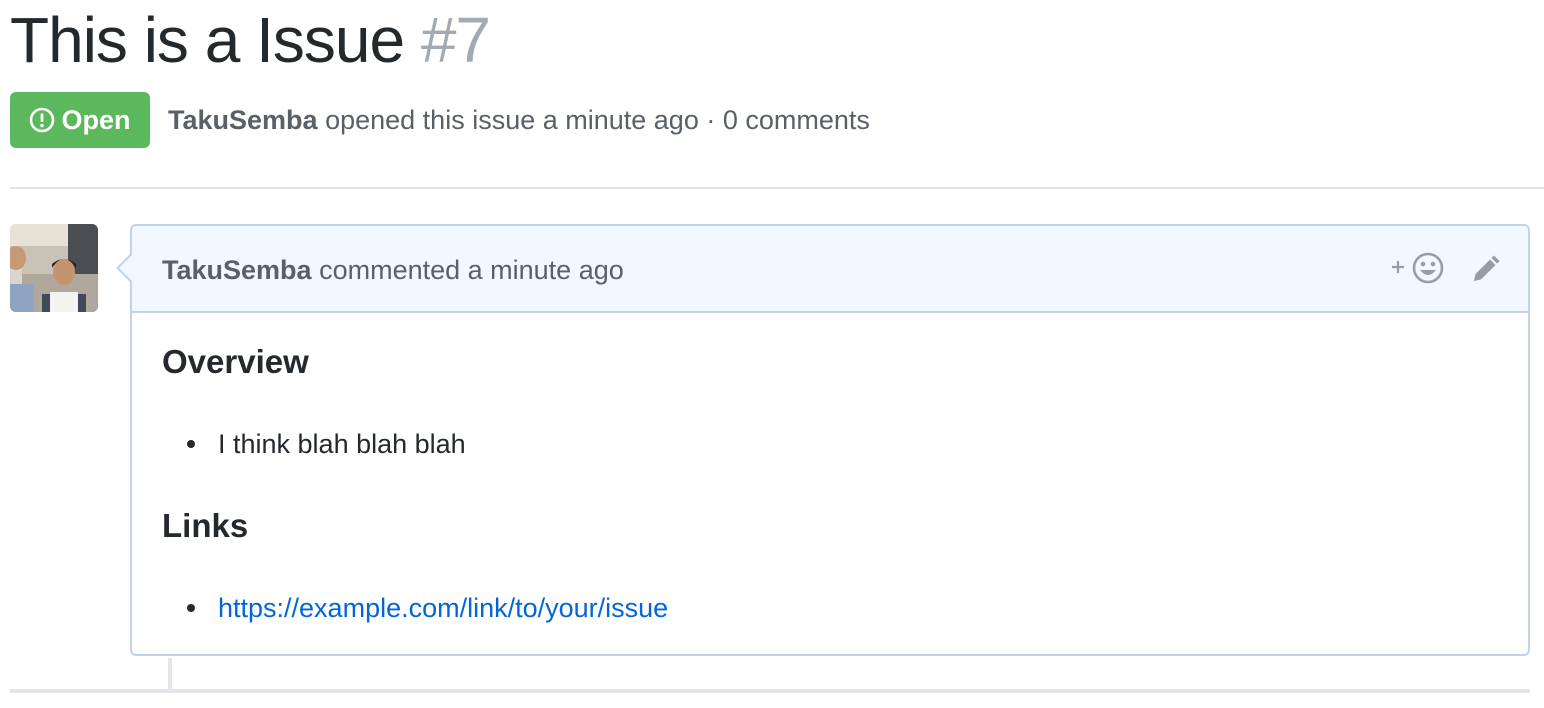  I want to click on issue-title: This is a Issue #7, so click(250, 40).